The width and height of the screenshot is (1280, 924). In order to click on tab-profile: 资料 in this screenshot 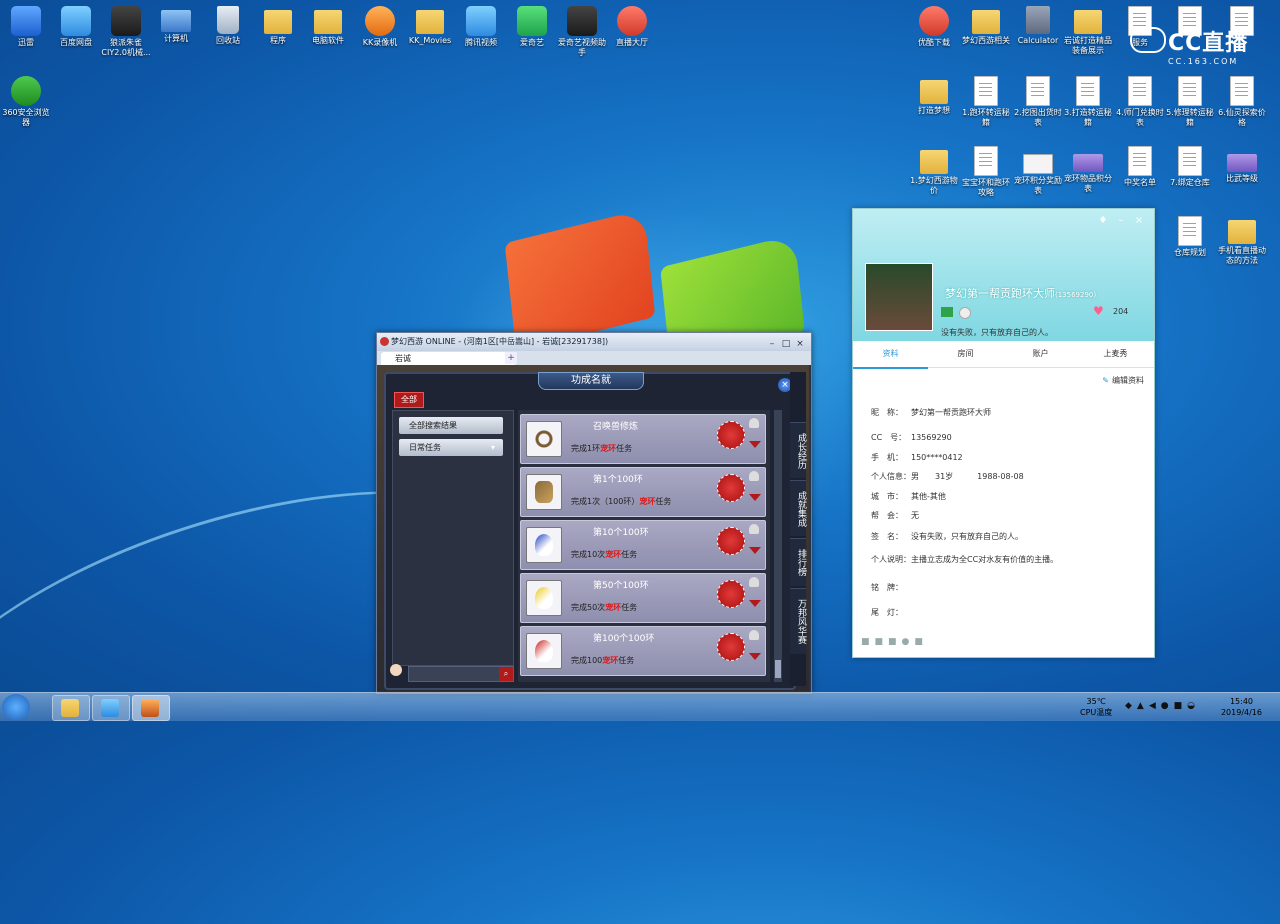, I will do `click(890, 355)`.